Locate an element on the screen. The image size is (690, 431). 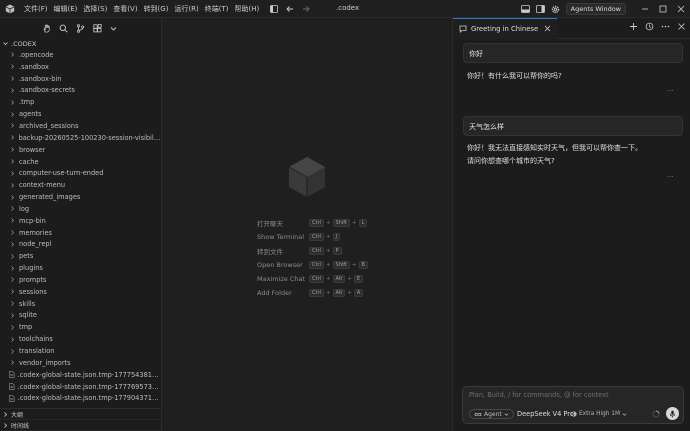
minimize-icon is located at coordinates (645, 9).